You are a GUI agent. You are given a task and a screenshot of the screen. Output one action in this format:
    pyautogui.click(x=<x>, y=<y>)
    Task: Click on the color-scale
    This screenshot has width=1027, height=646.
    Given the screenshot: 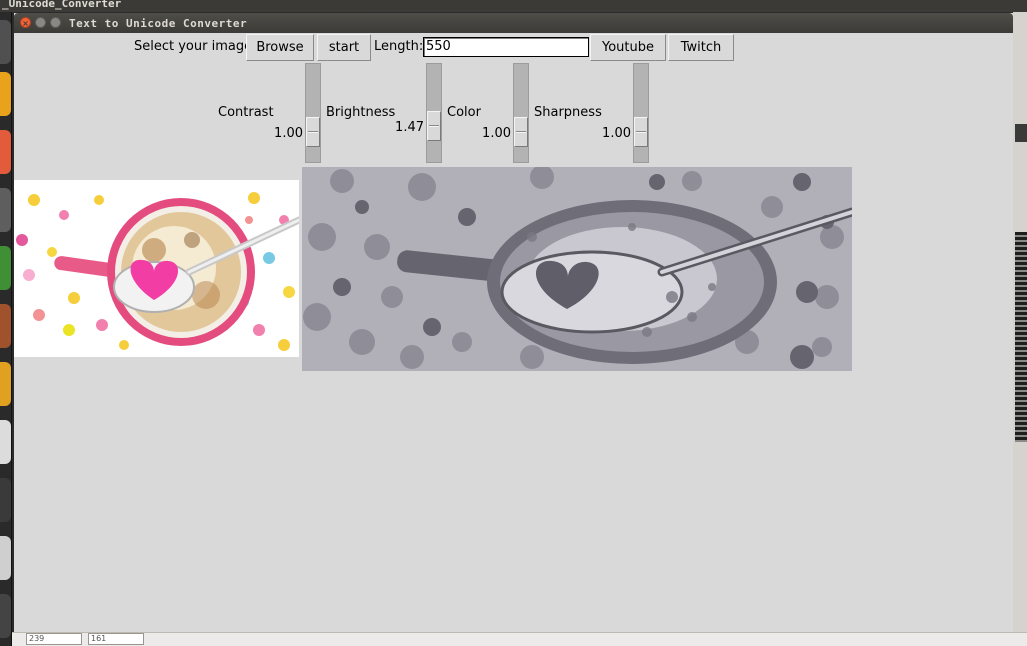 What is the action you would take?
    pyautogui.click(x=521, y=113)
    